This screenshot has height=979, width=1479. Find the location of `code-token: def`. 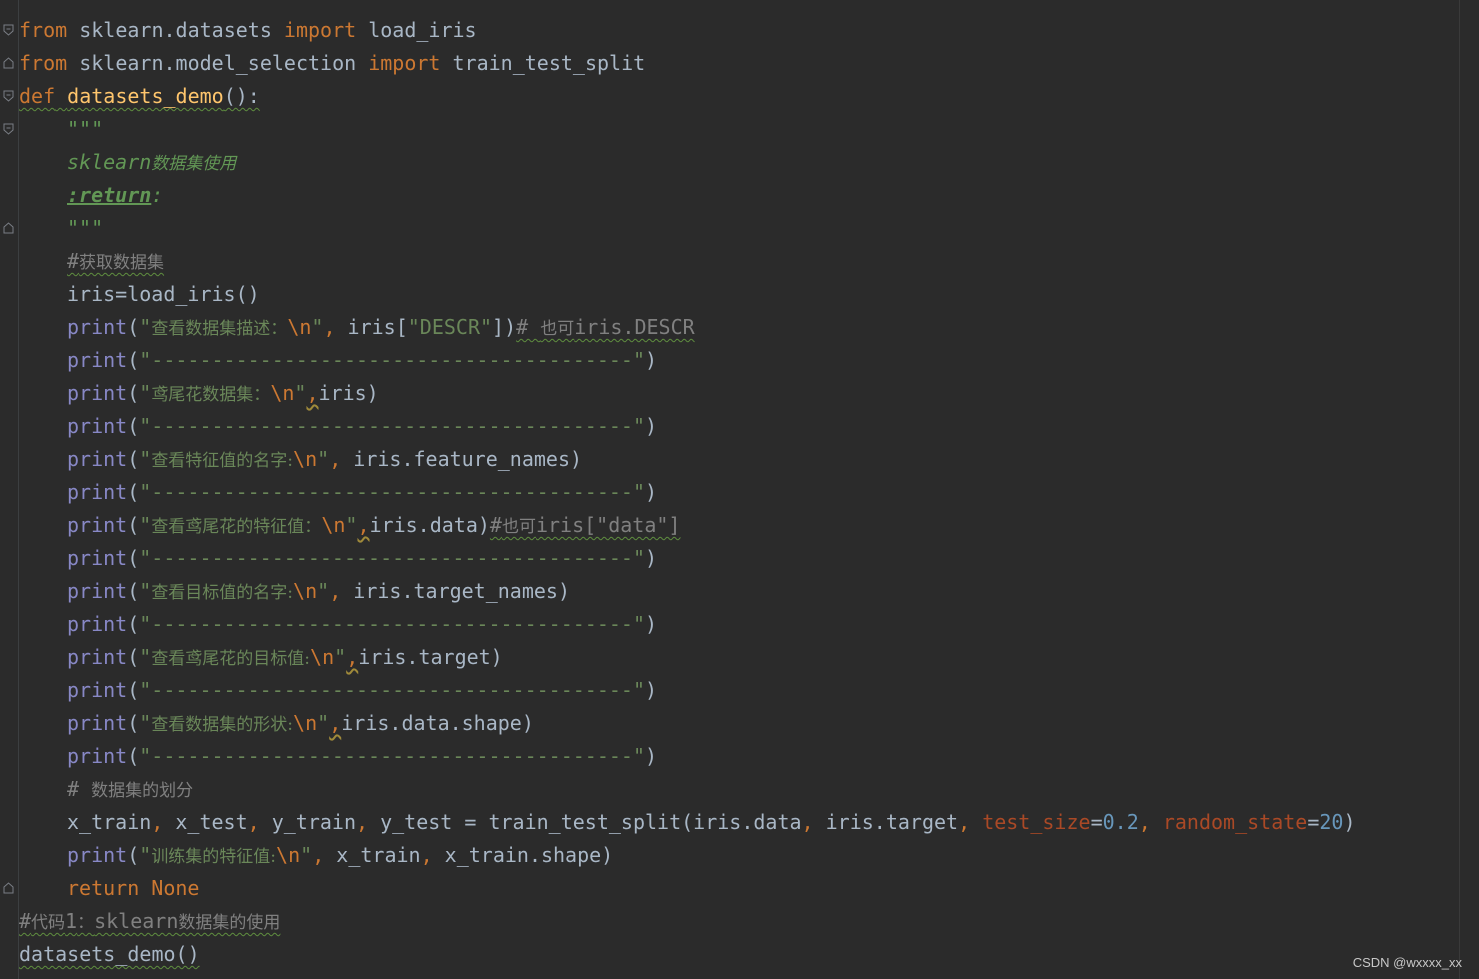

code-token: def is located at coordinates (37, 96).